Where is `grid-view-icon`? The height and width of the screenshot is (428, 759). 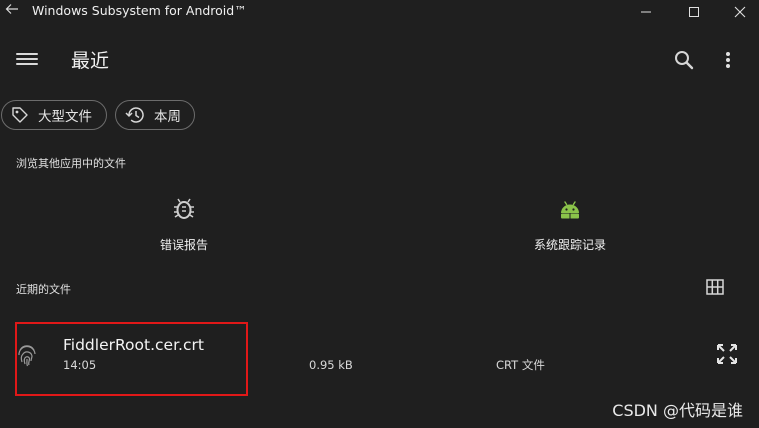
grid-view-icon is located at coordinates (715, 287).